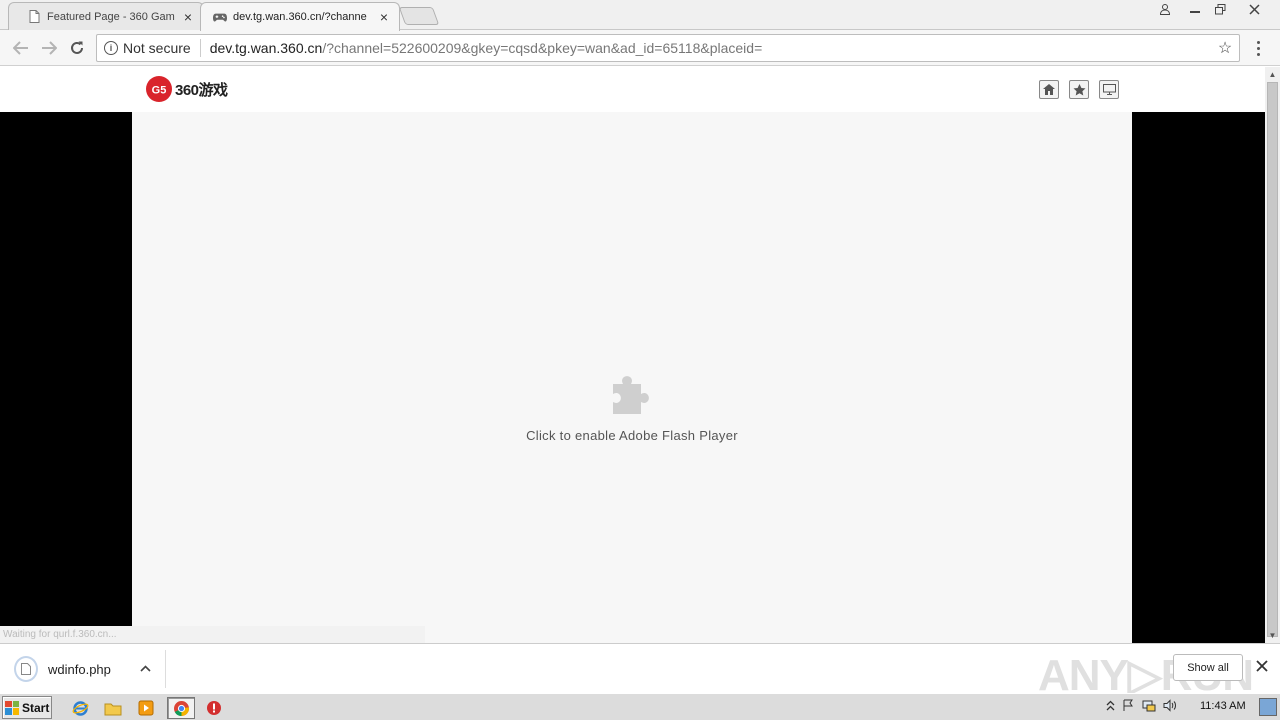  Describe the element at coordinates (1208, 667) in the screenshot. I see `show-all-downloads-button: Show all` at that location.